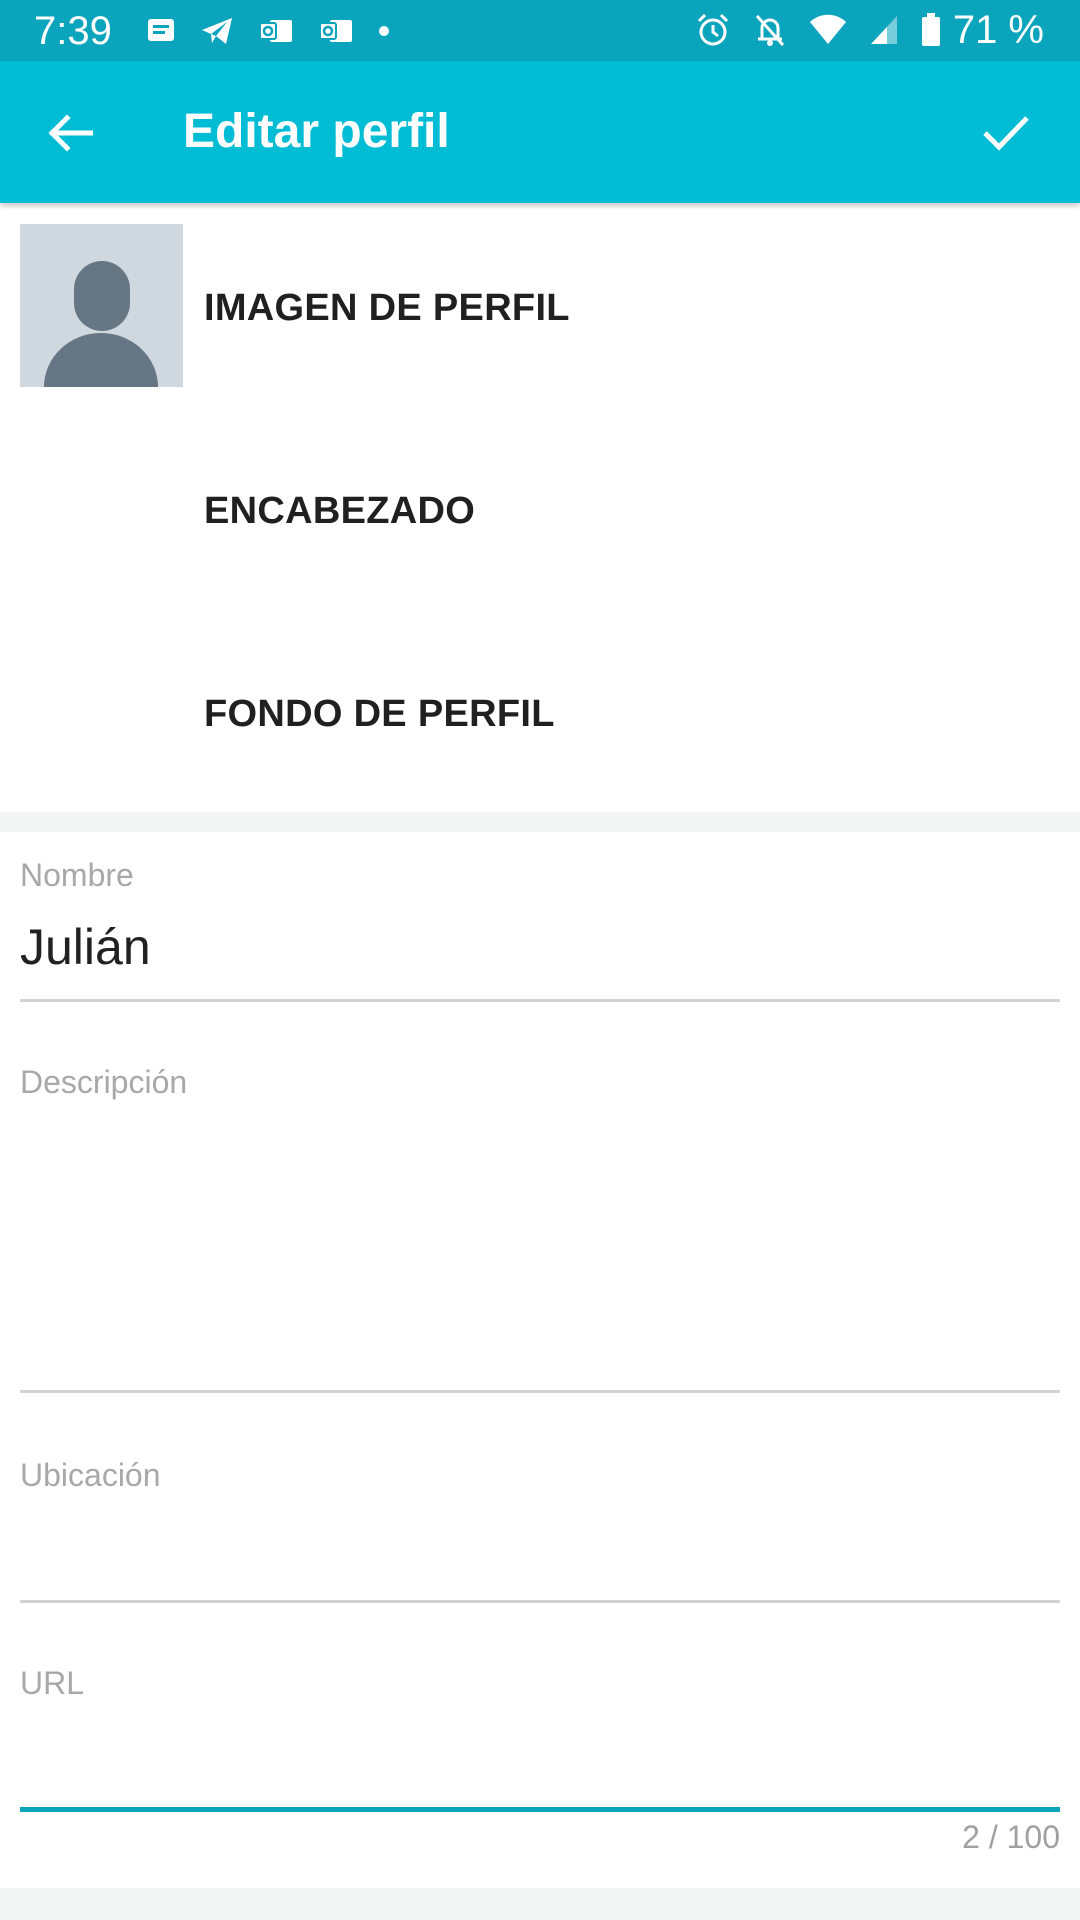 This screenshot has height=1920, width=1080. Describe the element at coordinates (316, 131) in the screenshot. I see `page-title: Editar perfil` at that location.